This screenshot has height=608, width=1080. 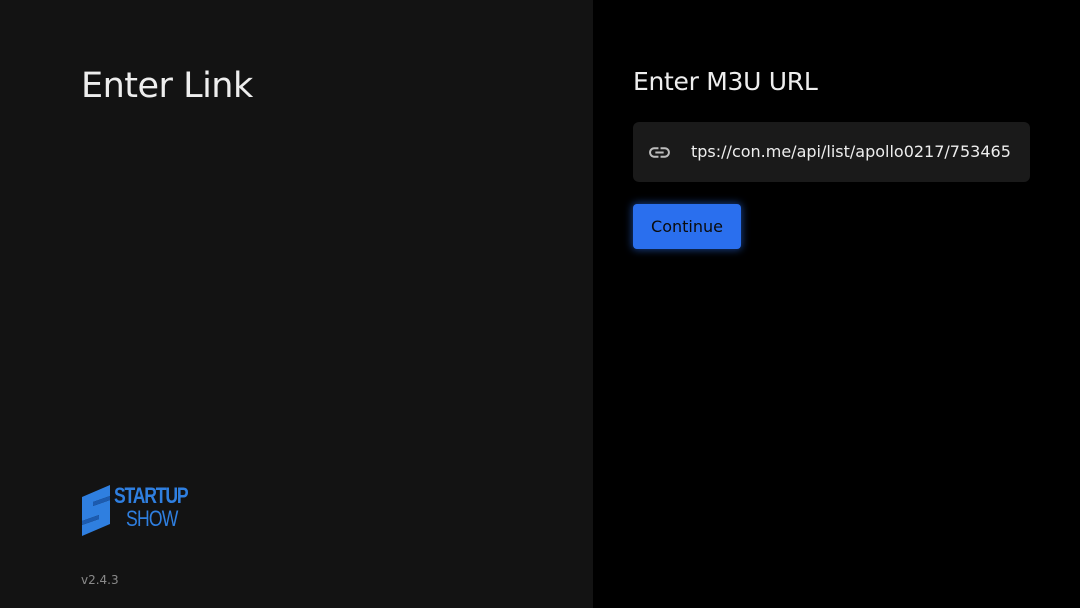 I want to click on page-title: Enter Link, so click(x=167, y=86).